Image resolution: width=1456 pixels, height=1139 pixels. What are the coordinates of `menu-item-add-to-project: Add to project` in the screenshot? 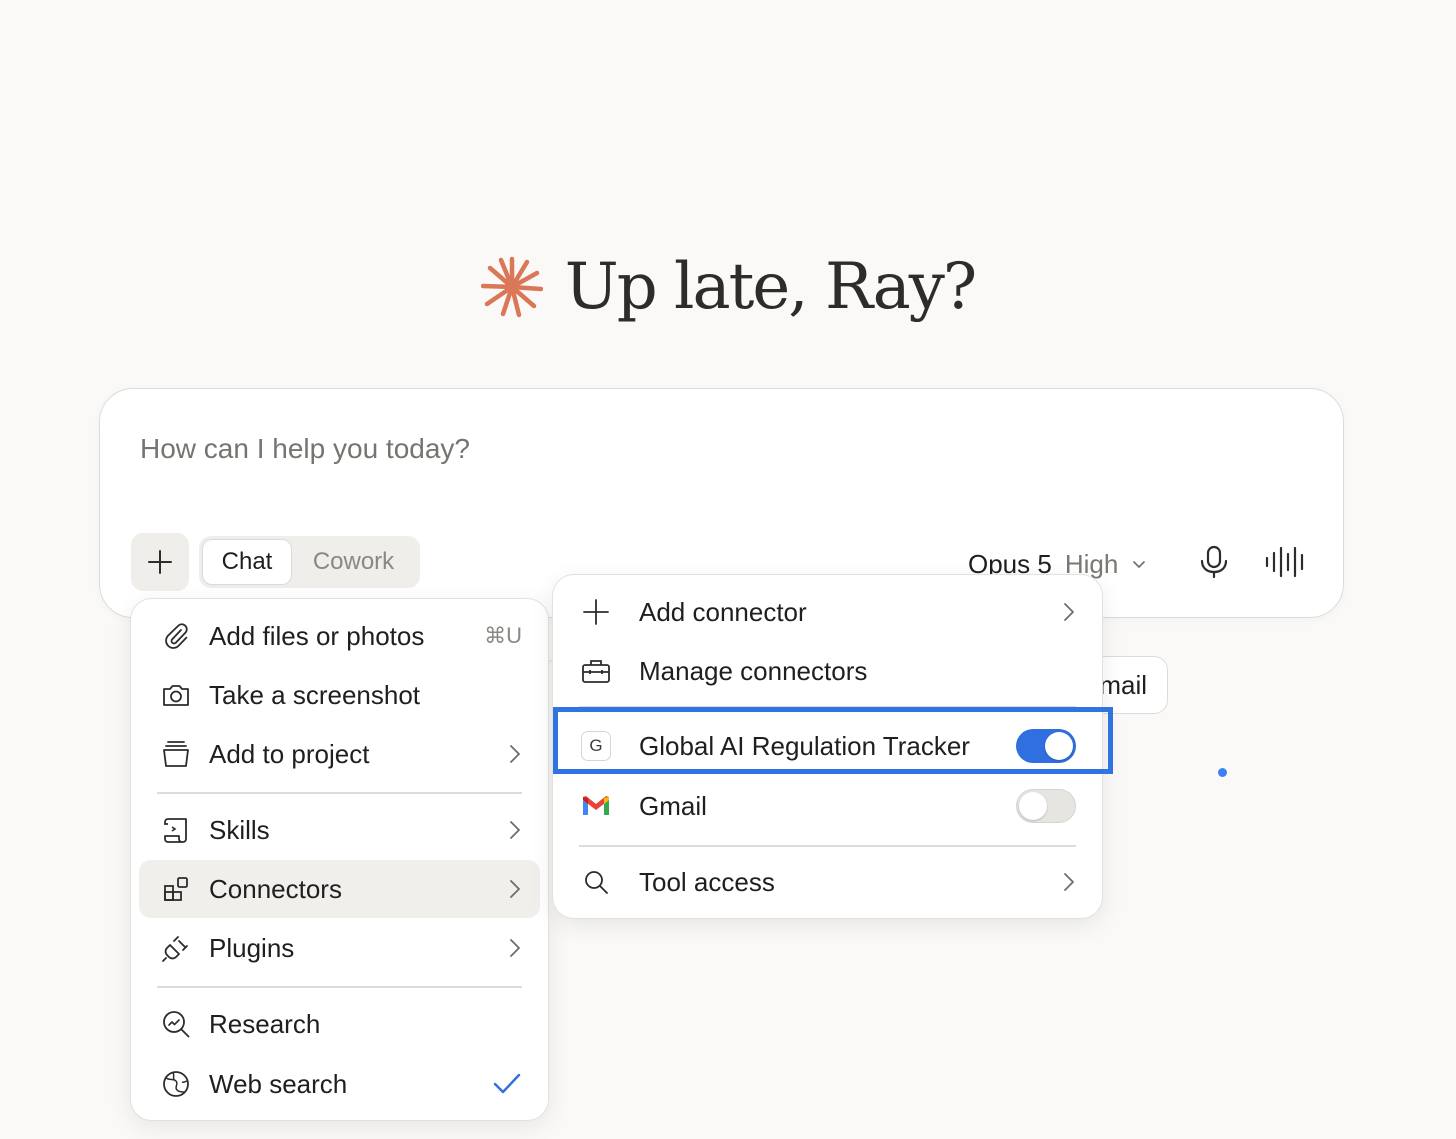 It's located at (339, 754).